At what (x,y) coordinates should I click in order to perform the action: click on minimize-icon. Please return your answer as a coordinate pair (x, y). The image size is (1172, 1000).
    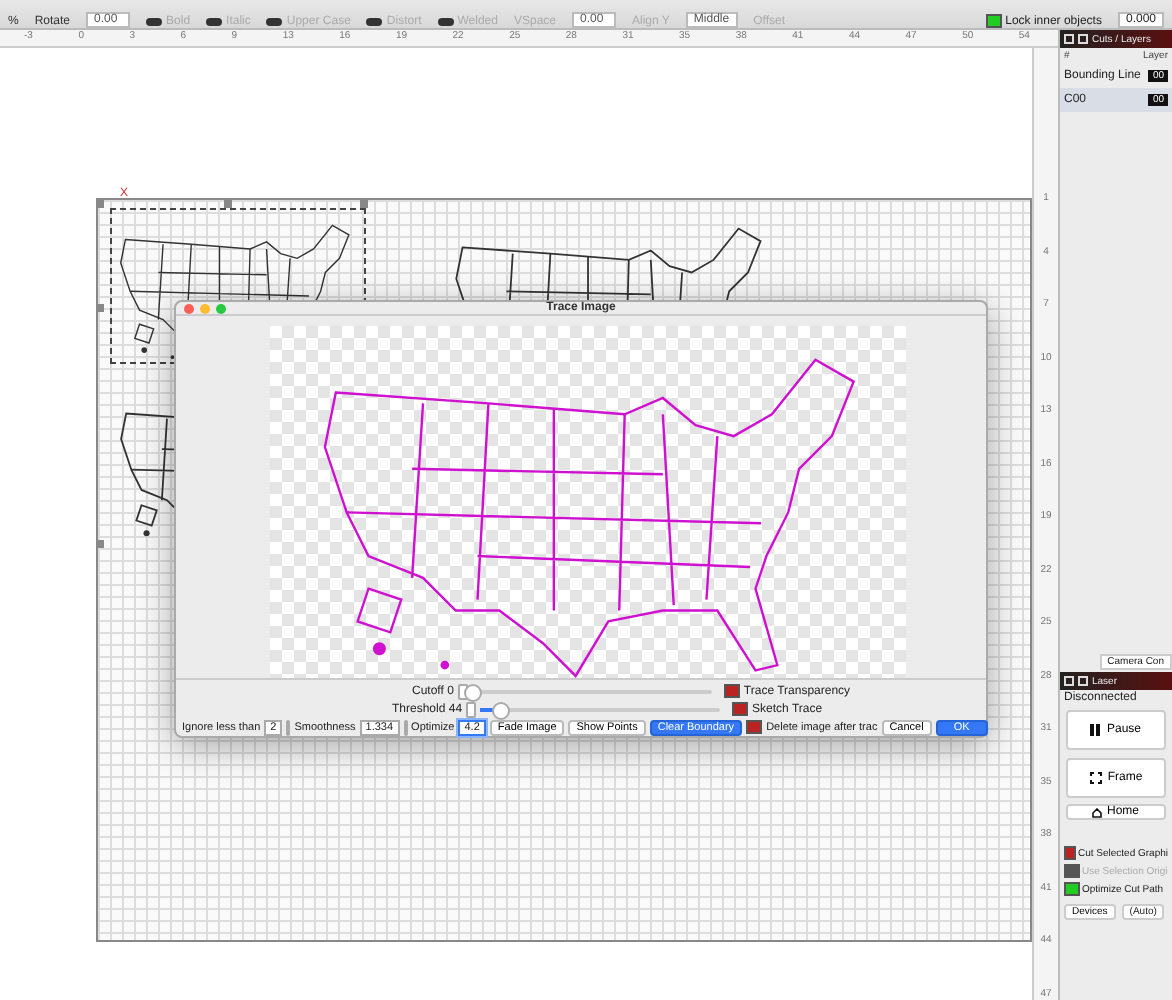
    Looking at the image, I should click on (205, 308).